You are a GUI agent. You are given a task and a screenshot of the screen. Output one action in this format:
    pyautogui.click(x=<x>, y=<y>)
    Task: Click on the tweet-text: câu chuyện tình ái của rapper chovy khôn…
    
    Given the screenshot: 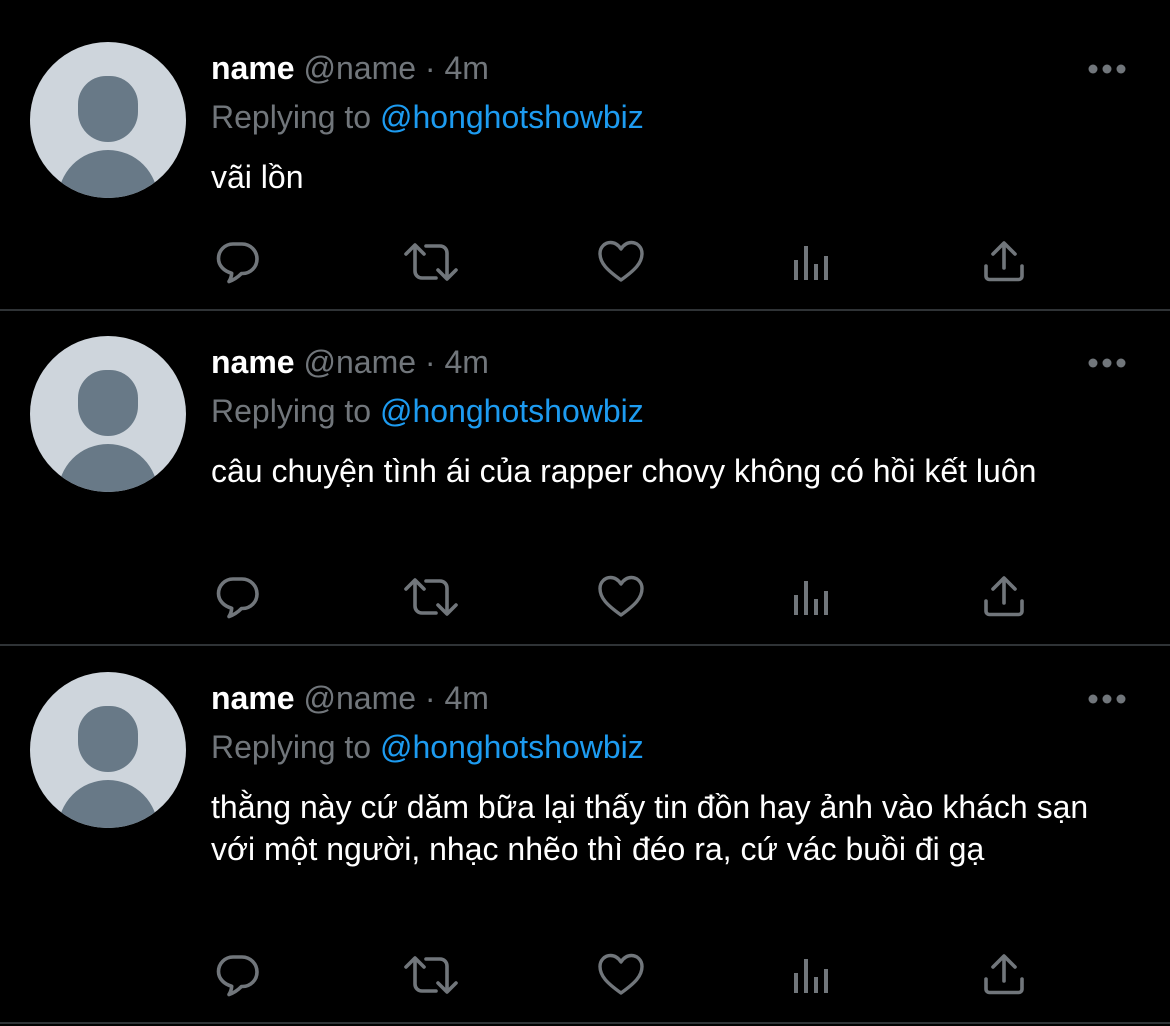 What is the action you would take?
    pyautogui.click(x=624, y=471)
    